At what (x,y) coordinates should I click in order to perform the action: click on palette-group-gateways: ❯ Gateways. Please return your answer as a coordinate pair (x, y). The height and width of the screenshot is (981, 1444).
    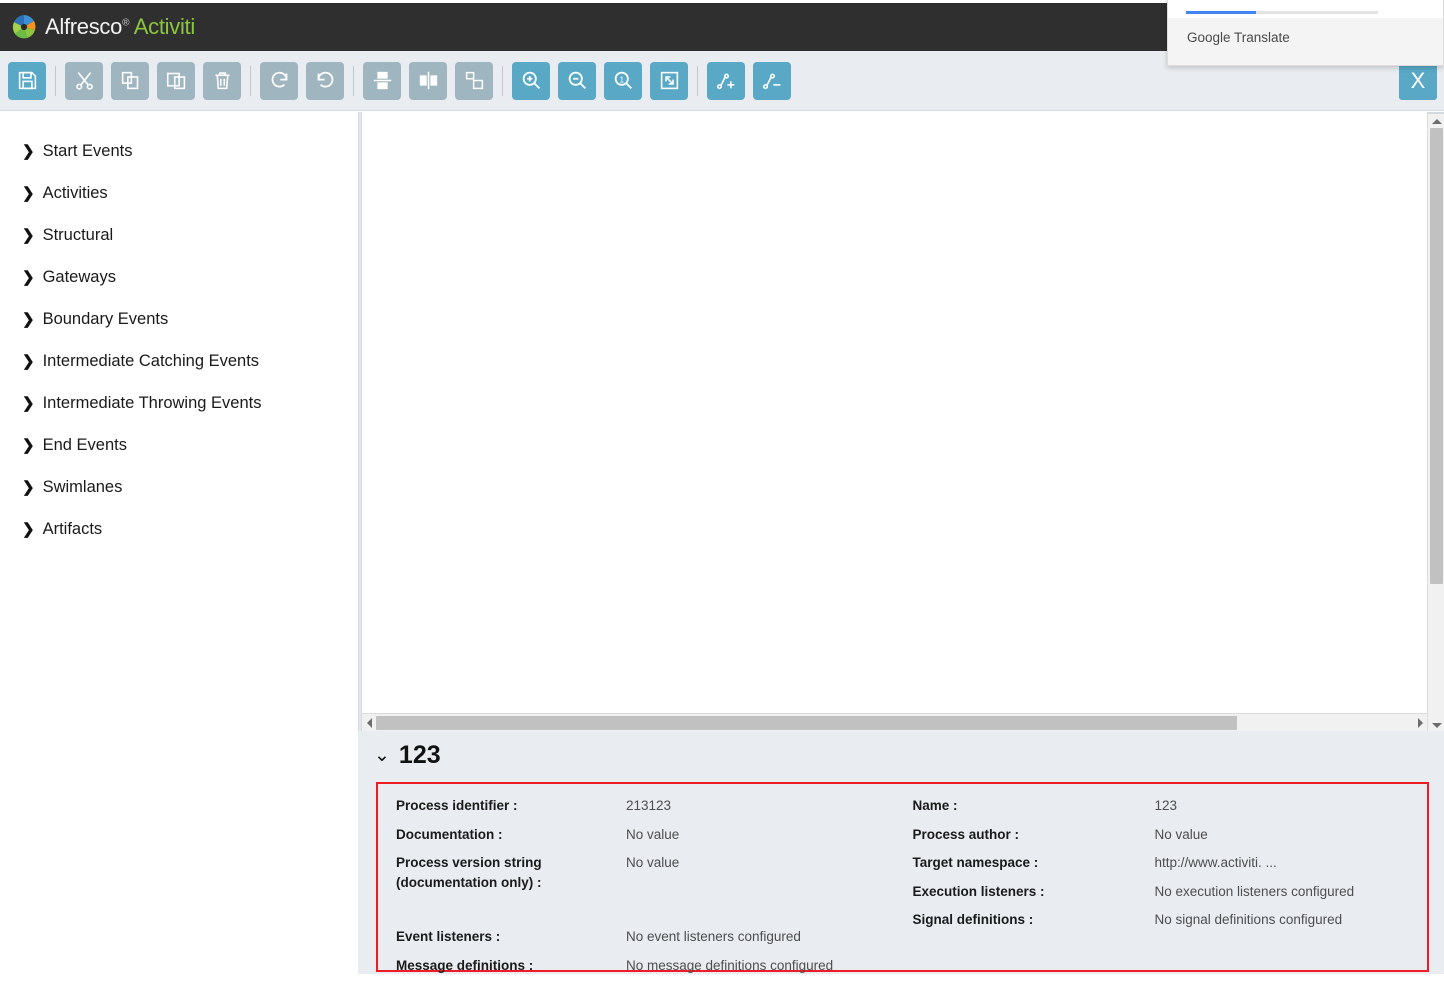
    Looking at the image, I should click on (179, 277).